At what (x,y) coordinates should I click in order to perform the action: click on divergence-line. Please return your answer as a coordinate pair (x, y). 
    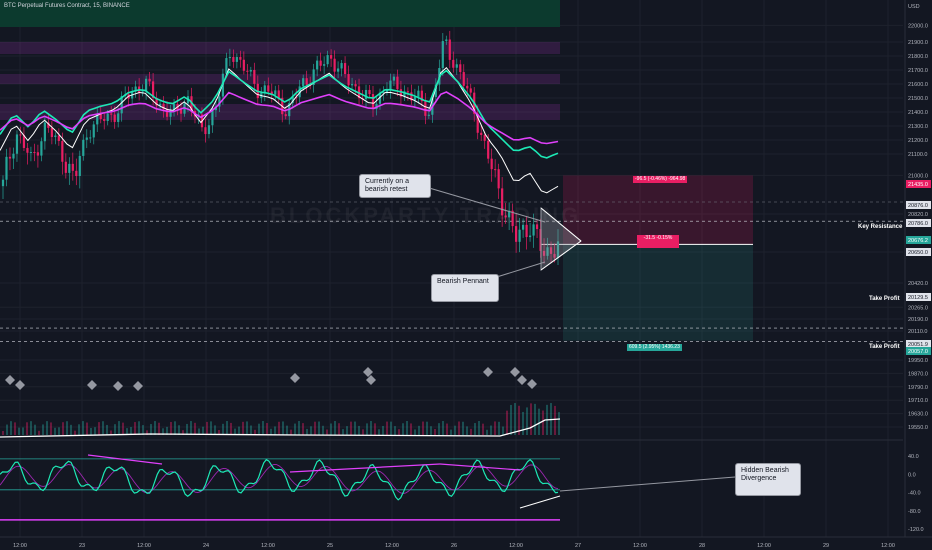
    Looking at the image, I should click on (365, 468).